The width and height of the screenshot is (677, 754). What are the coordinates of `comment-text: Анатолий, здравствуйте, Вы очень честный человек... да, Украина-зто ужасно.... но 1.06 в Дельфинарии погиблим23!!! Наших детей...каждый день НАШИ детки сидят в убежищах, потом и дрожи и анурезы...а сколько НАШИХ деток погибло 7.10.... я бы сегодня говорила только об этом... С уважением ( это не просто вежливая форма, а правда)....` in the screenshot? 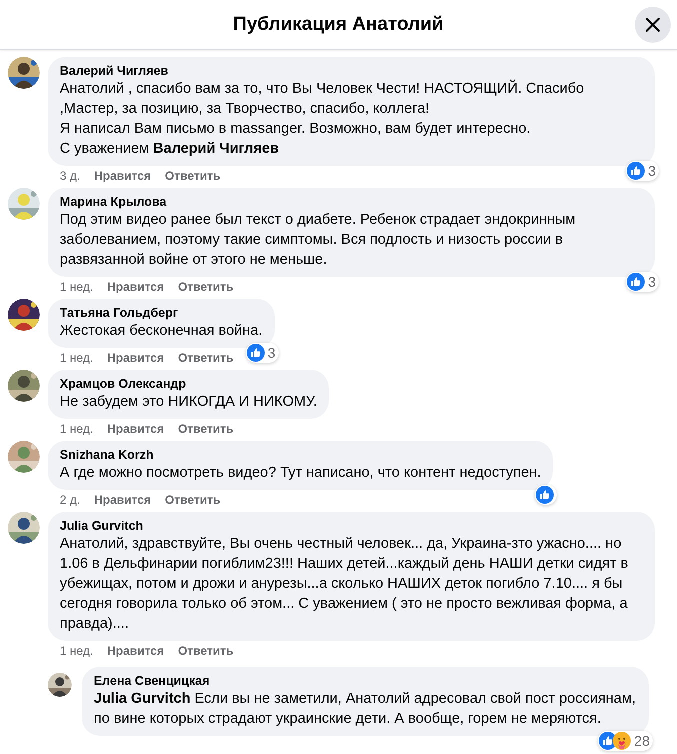 It's located at (345, 584).